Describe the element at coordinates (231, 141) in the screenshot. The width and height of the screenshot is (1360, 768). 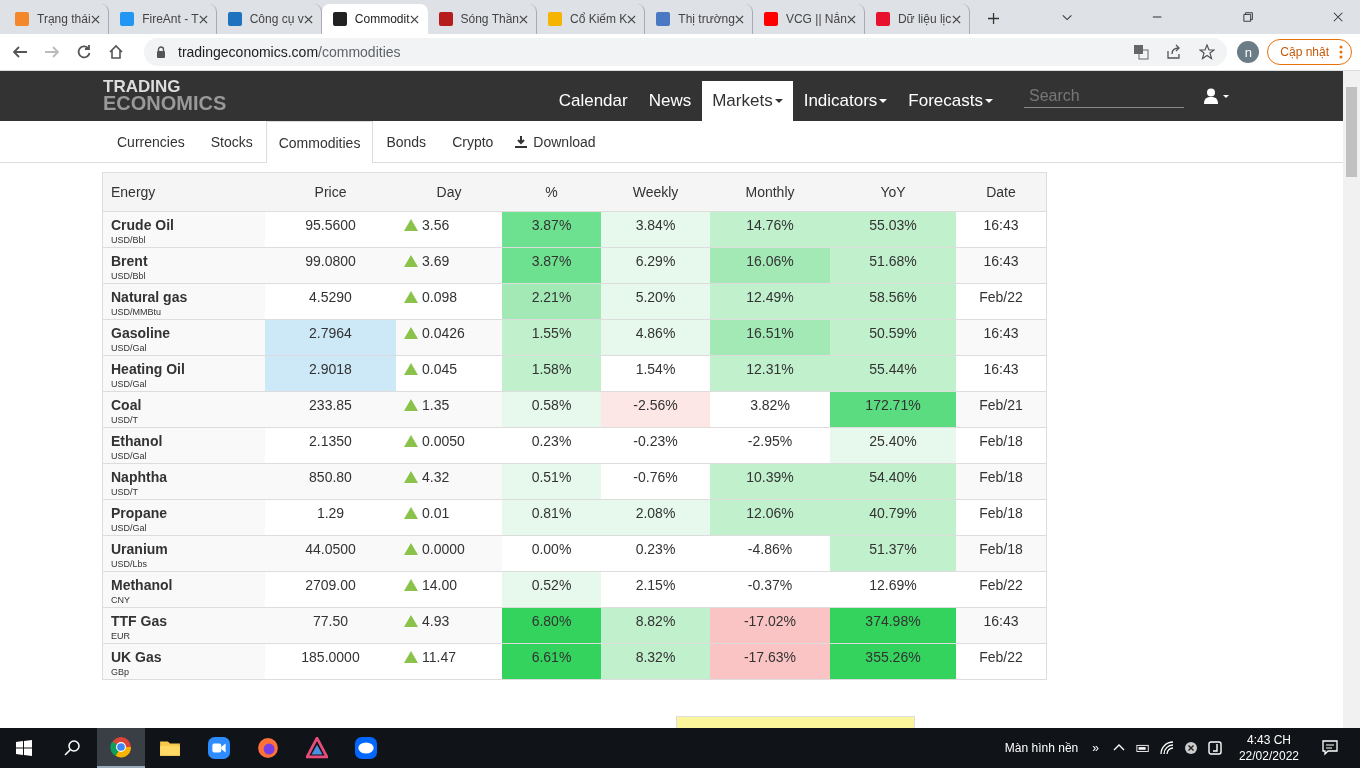
I see `sub-tab: Stocks` at that location.